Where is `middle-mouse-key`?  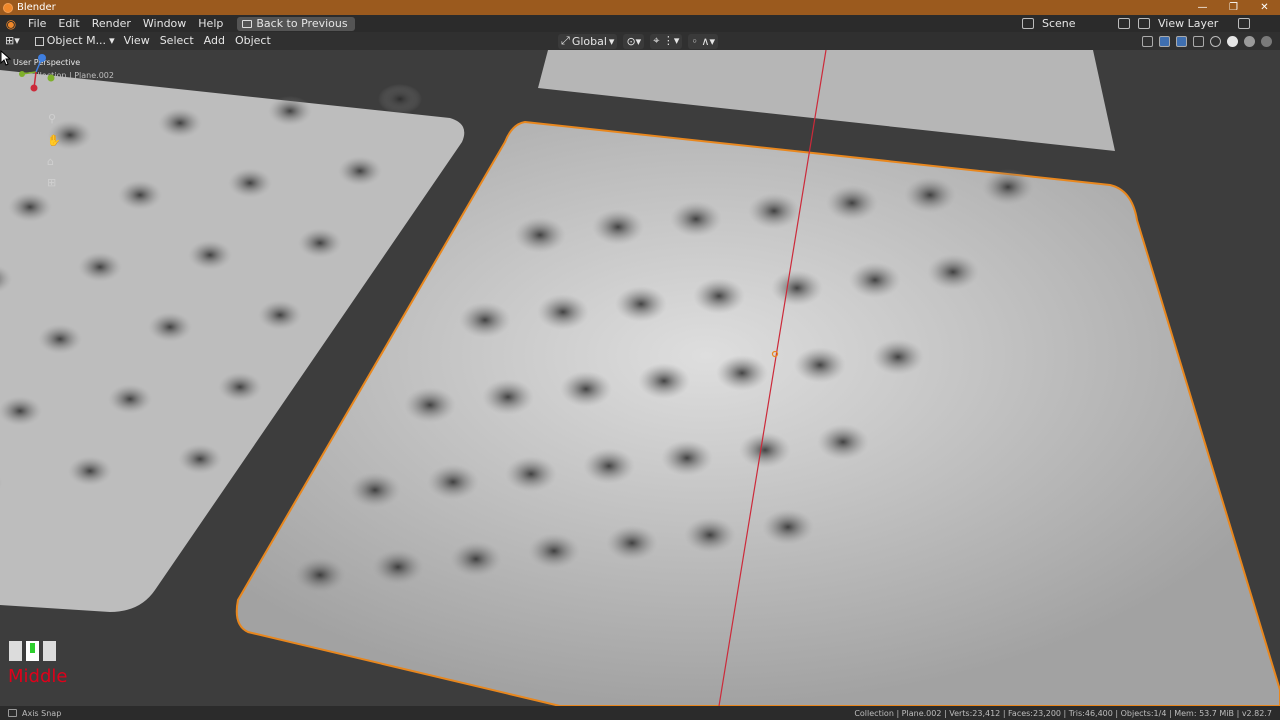
middle-mouse-key is located at coordinates (32, 651).